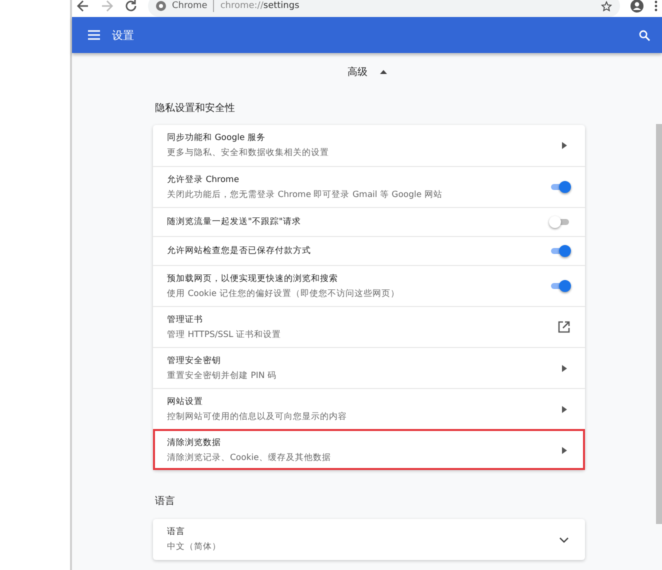  What do you see at coordinates (369, 285) in the screenshot?
I see `settings-row: 预加载网页，以便实现更快速的浏览和搜索 使用 Cookie 记住您的偏好设置（即使您不访问这些网页）` at bounding box center [369, 285].